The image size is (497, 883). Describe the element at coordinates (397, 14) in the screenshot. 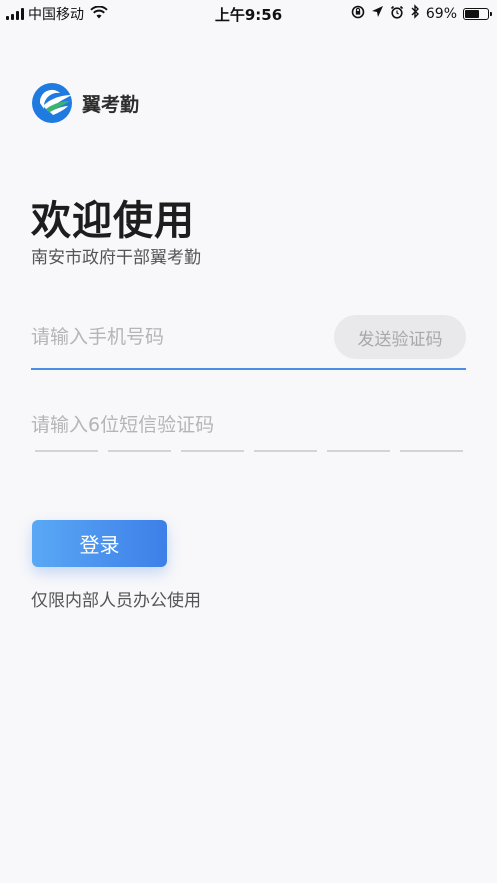

I see `alarm-icon` at that location.